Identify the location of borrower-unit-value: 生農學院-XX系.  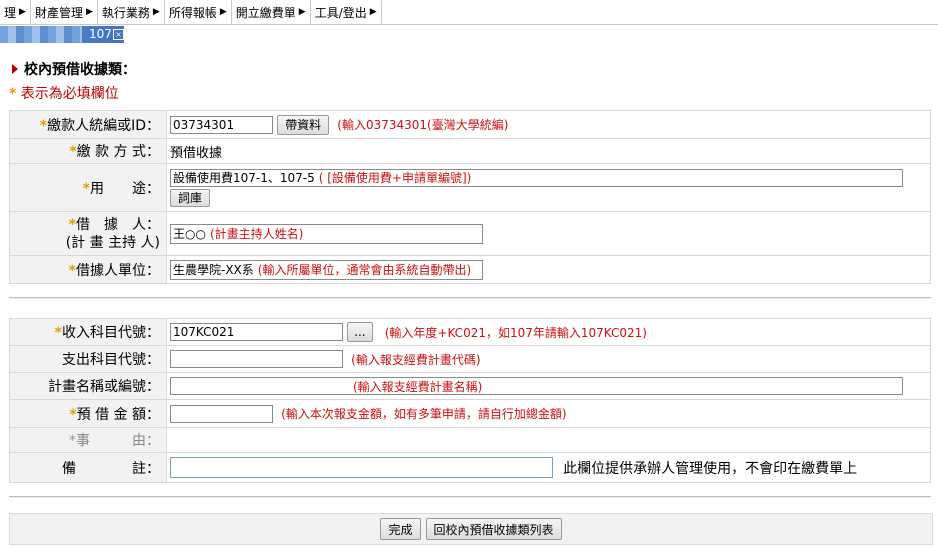
(213, 270).